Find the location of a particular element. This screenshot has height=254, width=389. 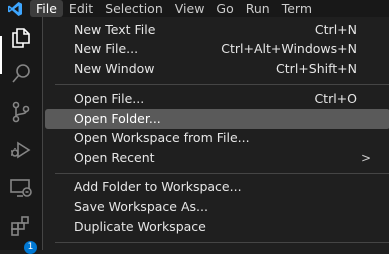

menu-item-new-window: New Window Ctrl+Shift+N is located at coordinates (217, 69).